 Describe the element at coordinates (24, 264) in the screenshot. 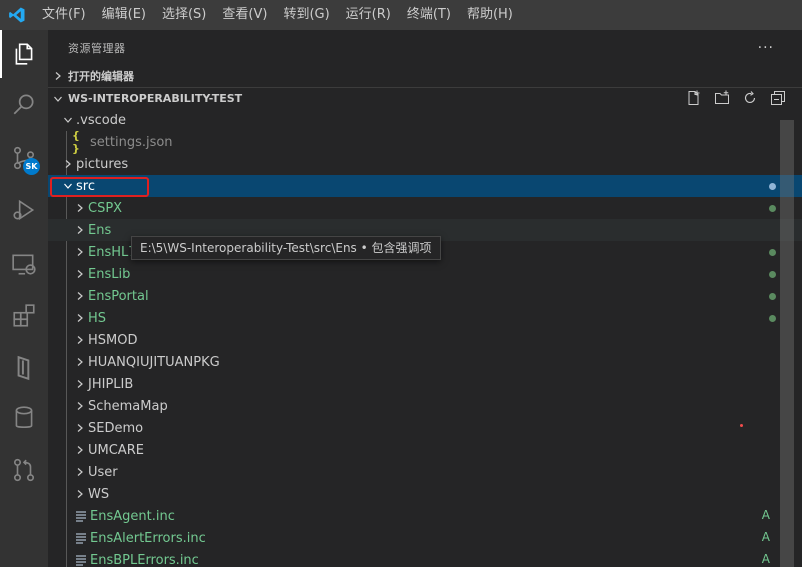

I see `remote-explorer-icon` at that location.